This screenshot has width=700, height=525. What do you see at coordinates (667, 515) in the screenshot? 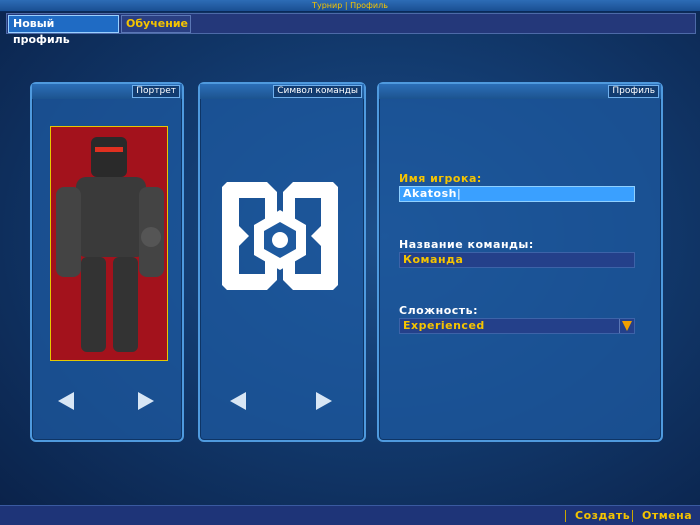
I see `cancel-button: Отмена` at bounding box center [667, 515].